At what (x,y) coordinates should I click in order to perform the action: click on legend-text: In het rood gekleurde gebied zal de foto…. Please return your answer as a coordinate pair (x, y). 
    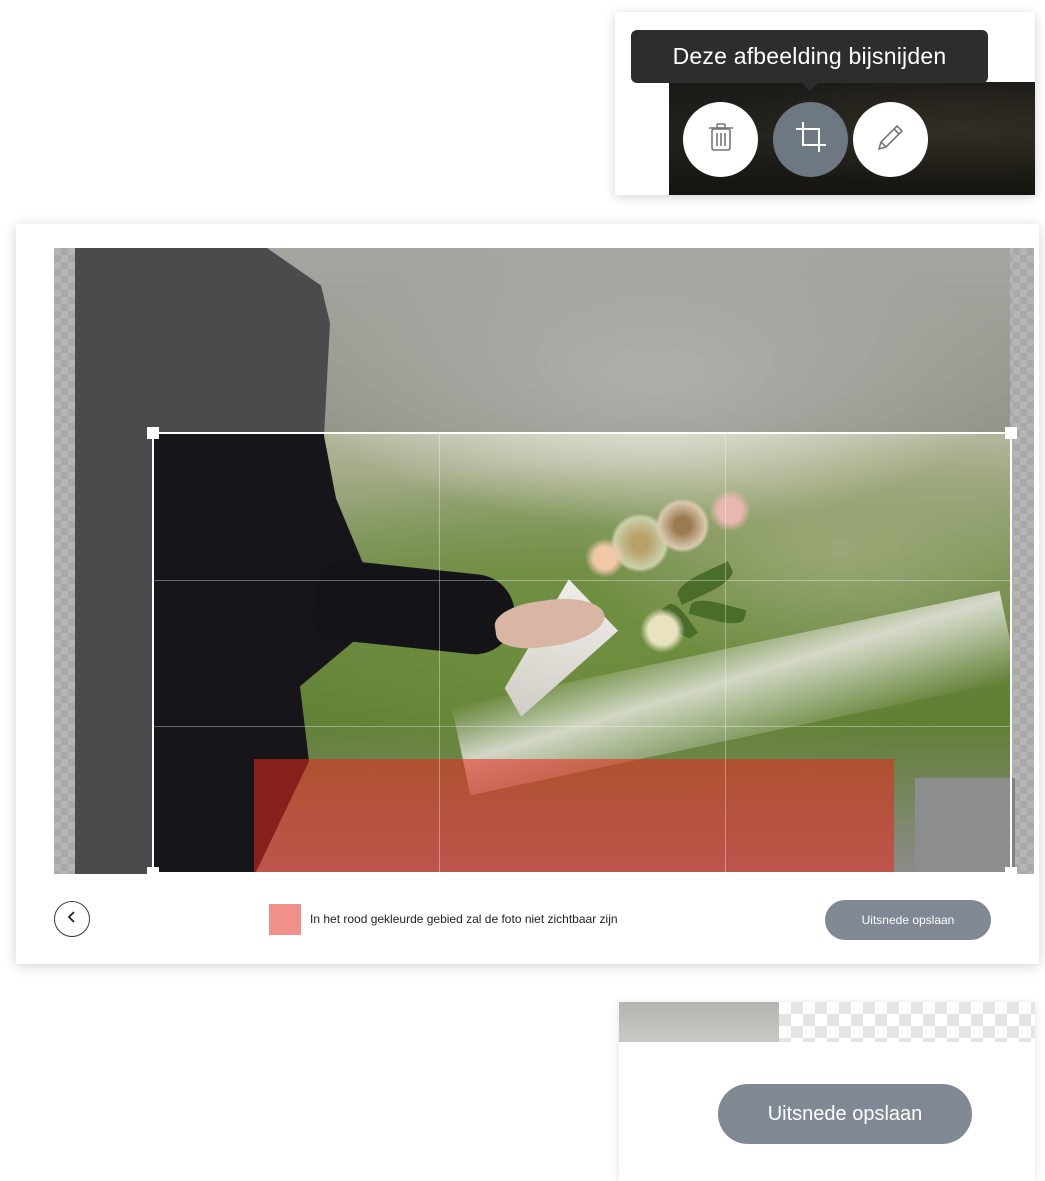
    Looking at the image, I should click on (464, 919).